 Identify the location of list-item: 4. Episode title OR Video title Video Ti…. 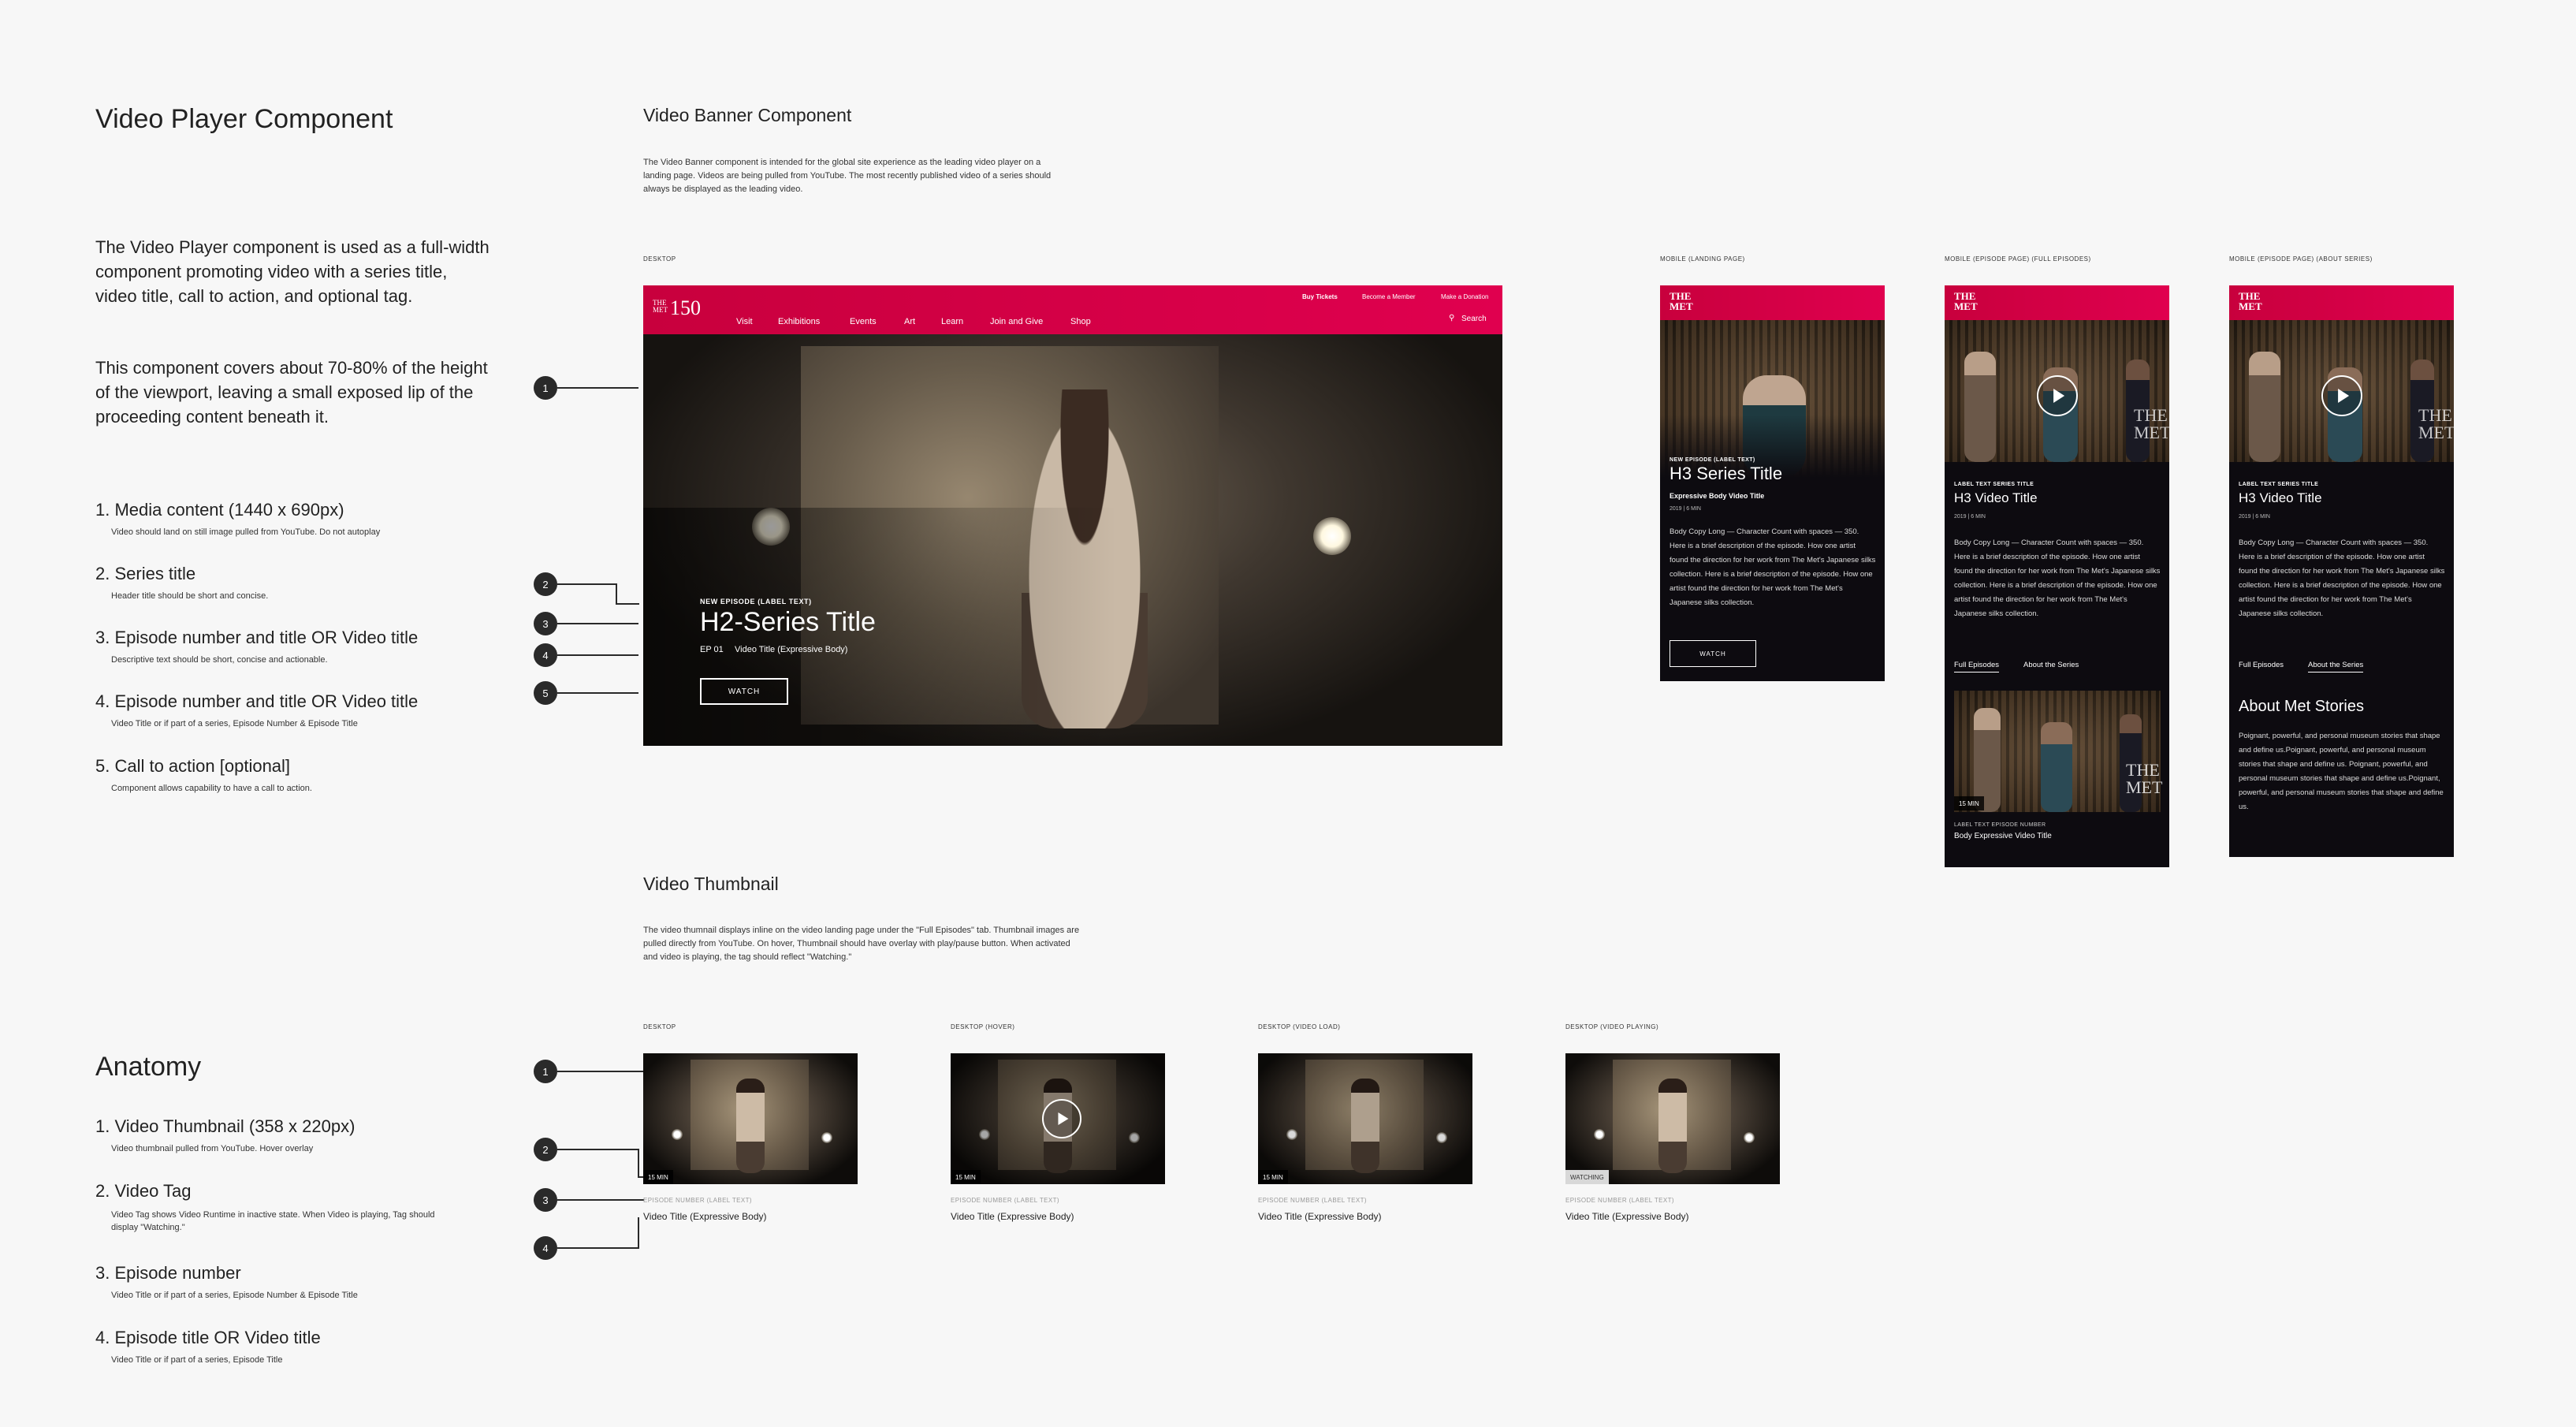
(300, 1346).